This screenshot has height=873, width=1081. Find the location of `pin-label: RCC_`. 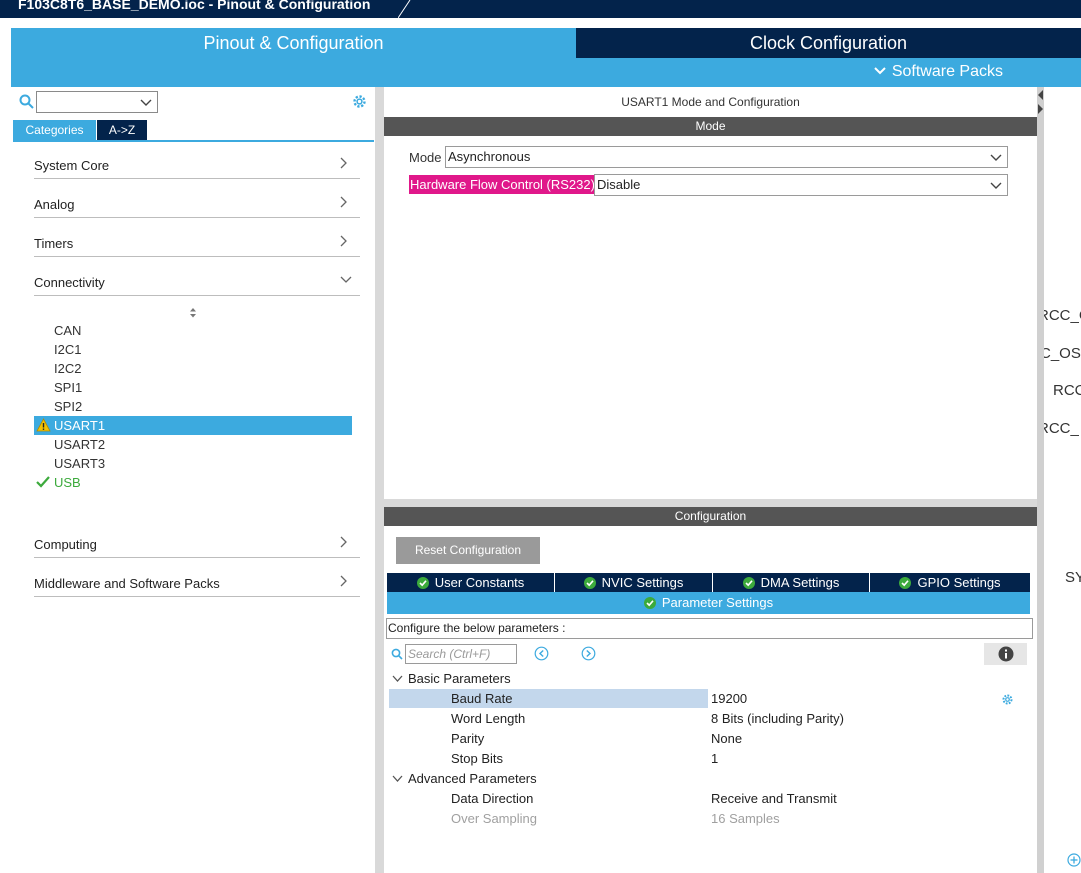

pin-label: RCC_ is located at coordinates (1061, 428).